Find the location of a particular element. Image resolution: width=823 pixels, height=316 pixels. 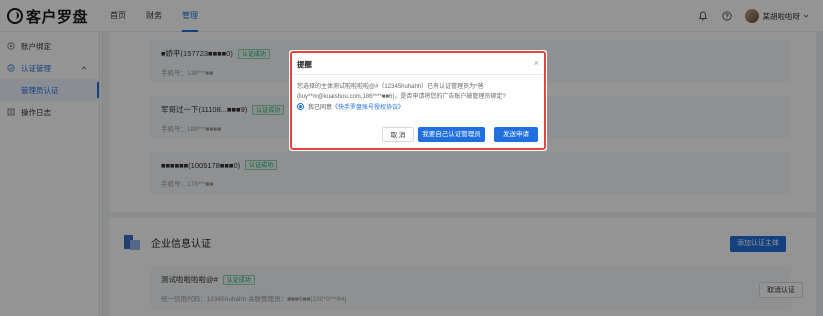

highlight-box is located at coordinates (418, 100).